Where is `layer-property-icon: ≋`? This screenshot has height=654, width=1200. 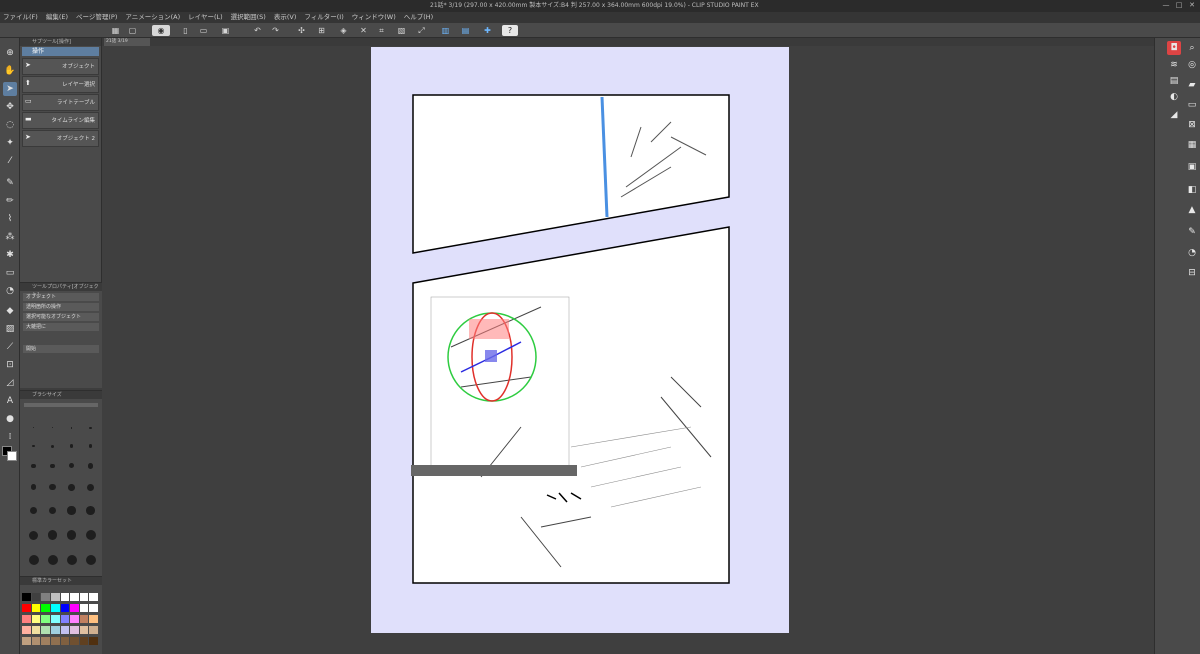 layer-property-icon: ≋ is located at coordinates (1174, 65).